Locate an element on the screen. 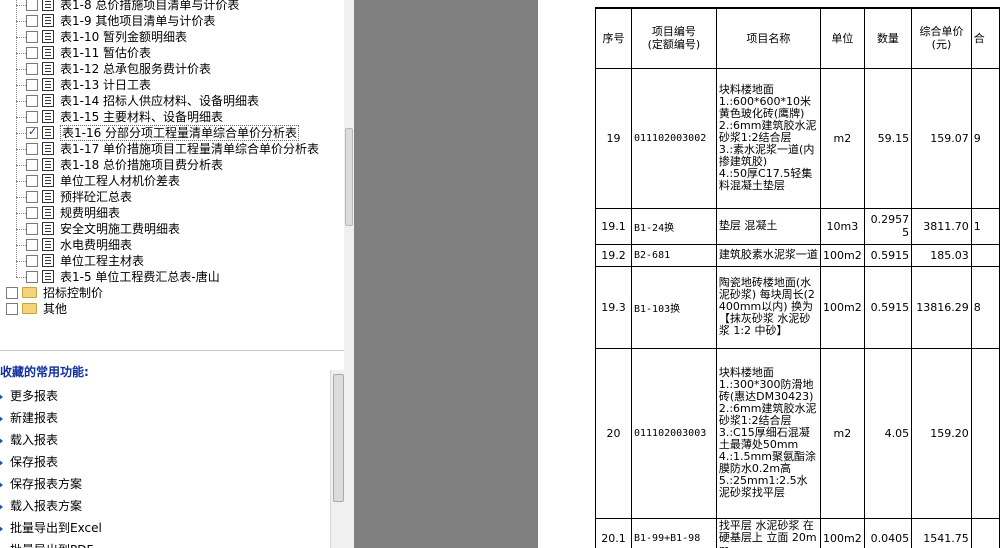 The height and width of the screenshot is (548, 1000). tree-item-label: 表1-17 单价措施项目工程量清单综合单价分析表 is located at coordinates (190, 149).